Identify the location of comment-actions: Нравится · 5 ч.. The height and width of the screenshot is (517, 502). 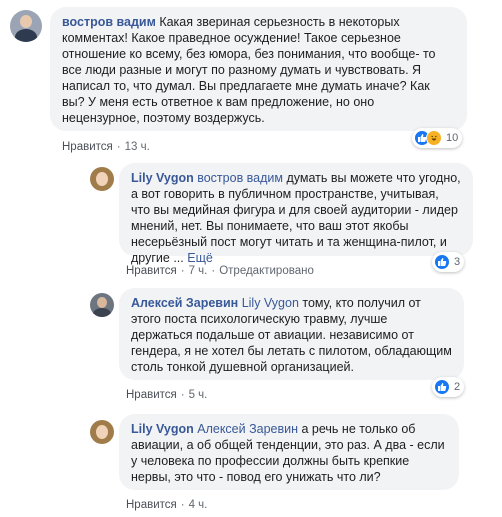
(167, 395).